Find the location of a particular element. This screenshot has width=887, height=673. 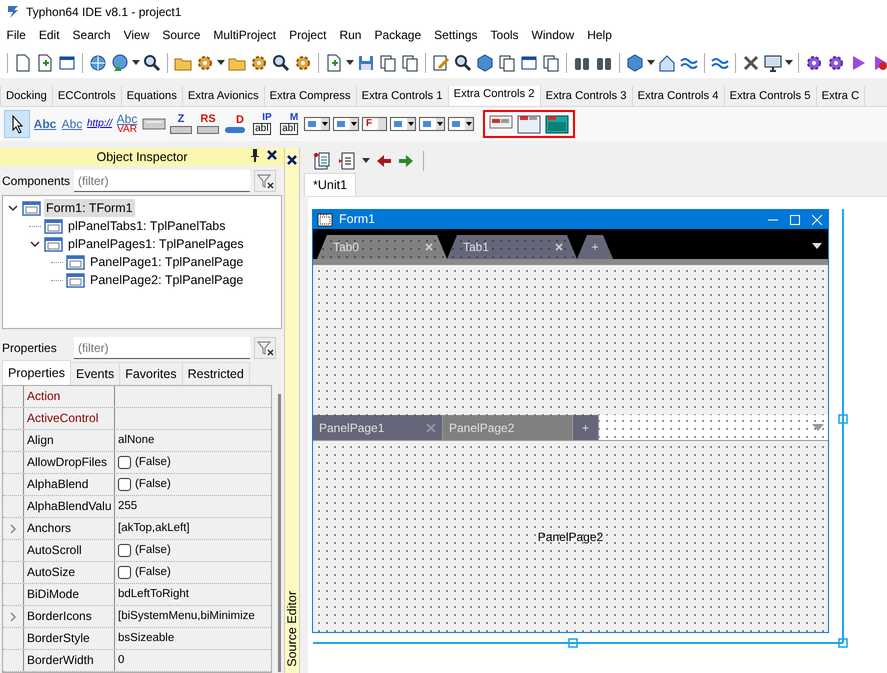

tree-item: PanelPage1: TplPanelPage is located at coordinates (167, 262).